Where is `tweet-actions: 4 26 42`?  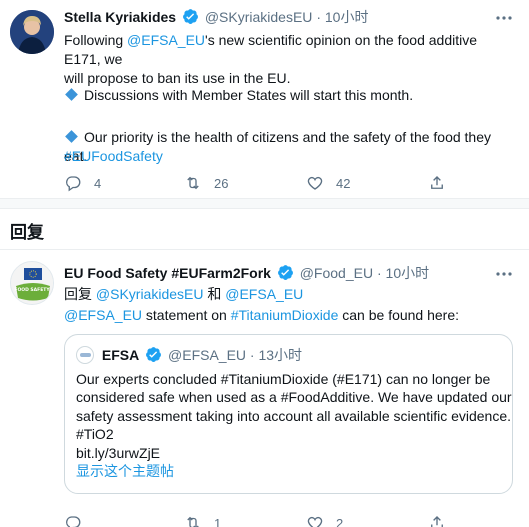 tweet-actions: 4 26 42 is located at coordinates (279, 183).